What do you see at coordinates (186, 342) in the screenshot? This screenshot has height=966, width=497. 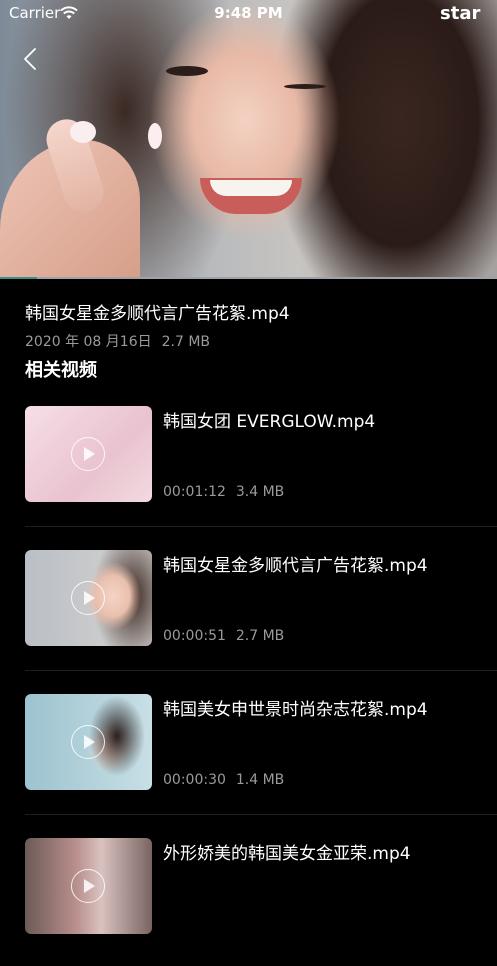 I see `video-size: 2.7 MB` at bounding box center [186, 342].